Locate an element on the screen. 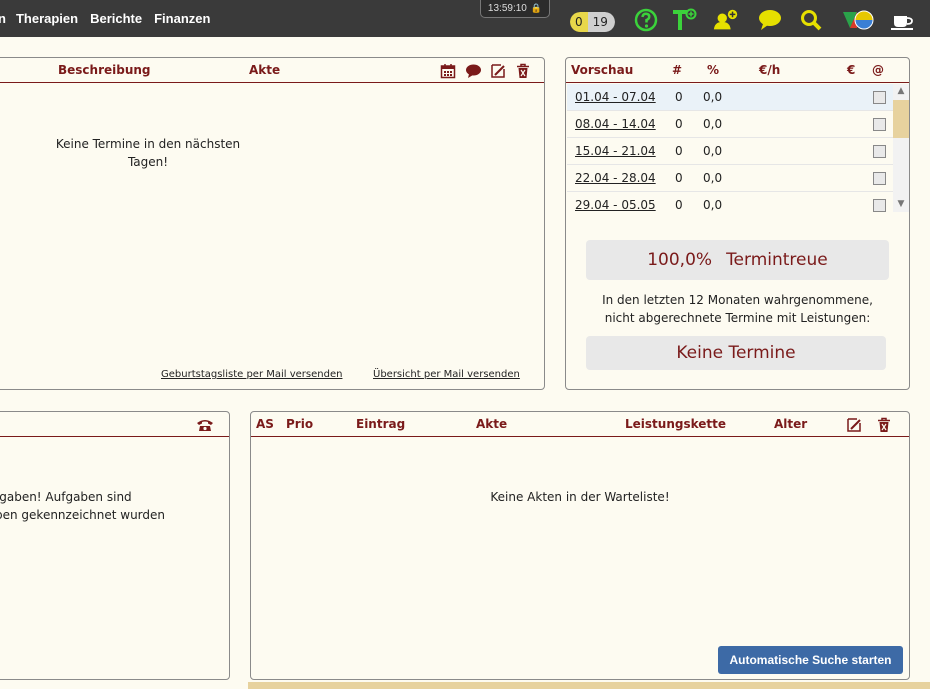 The image size is (930, 689). lock-icon: 🔒 is located at coordinates (536, 8).